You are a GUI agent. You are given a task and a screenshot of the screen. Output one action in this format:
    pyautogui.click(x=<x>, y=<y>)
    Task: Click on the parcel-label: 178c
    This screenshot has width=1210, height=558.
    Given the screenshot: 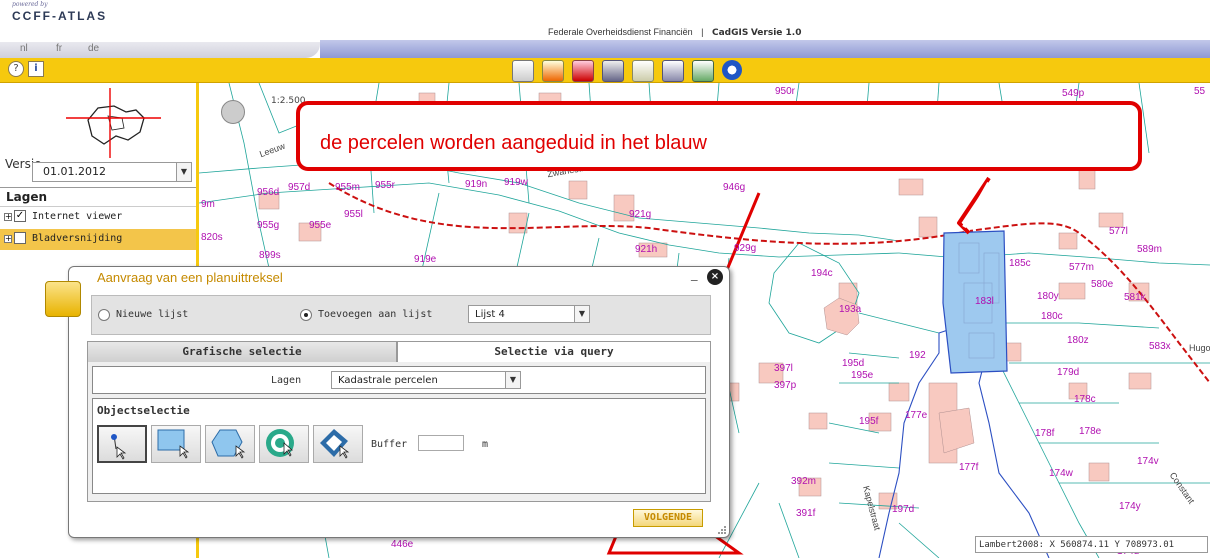 What is the action you would take?
    pyautogui.click(x=1085, y=399)
    